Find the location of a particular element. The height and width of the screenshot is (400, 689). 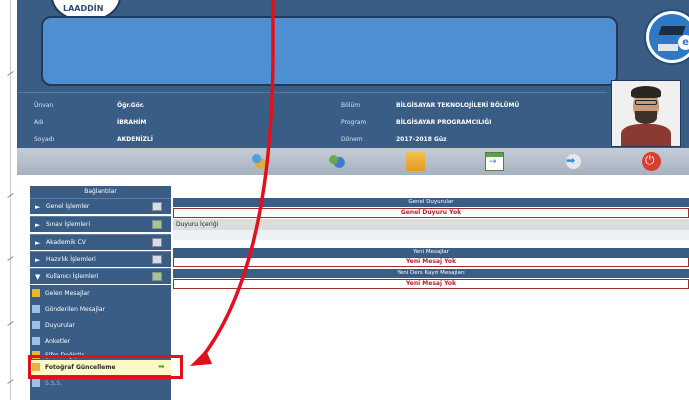

soyad-label: Soyadı is located at coordinates (44, 139).